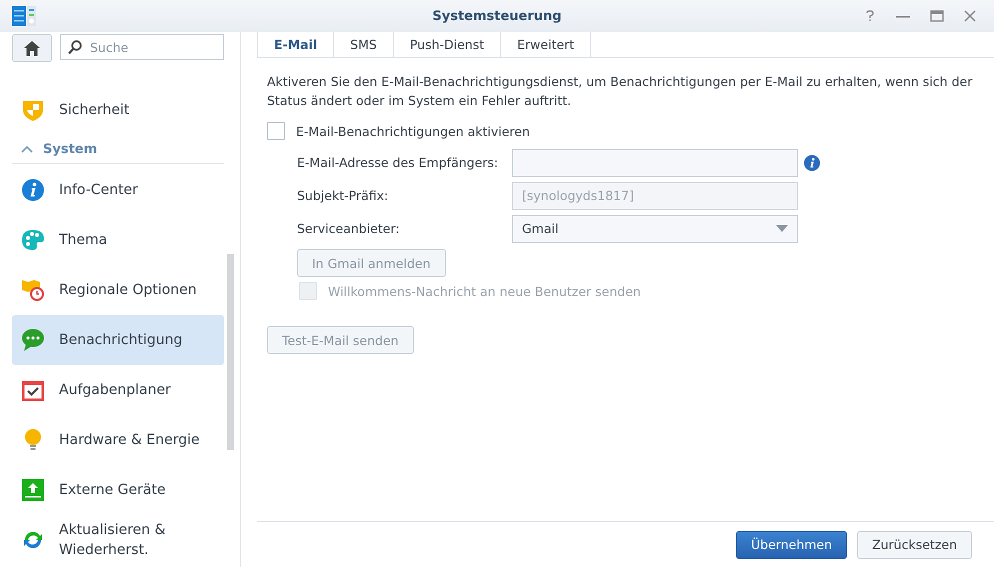 The width and height of the screenshot is (994, 567). What do you see at coordinates (364, 44) in the screenshot?
I see `tab: SMS` at bounding box center [364, 44].